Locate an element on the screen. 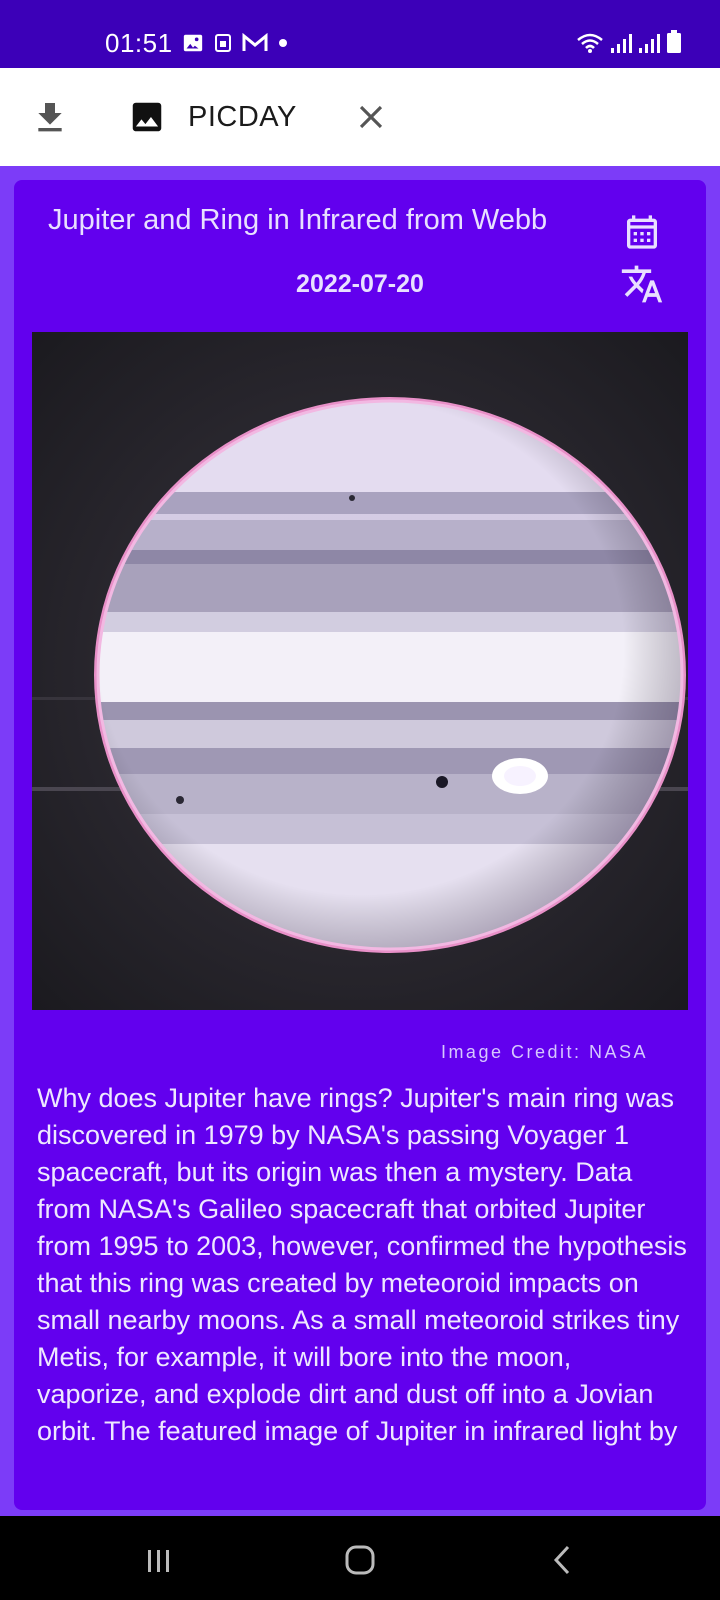 The height and width of the screenshot is (1600, 720). status-notification-icons is located at coordinates (235, 43).